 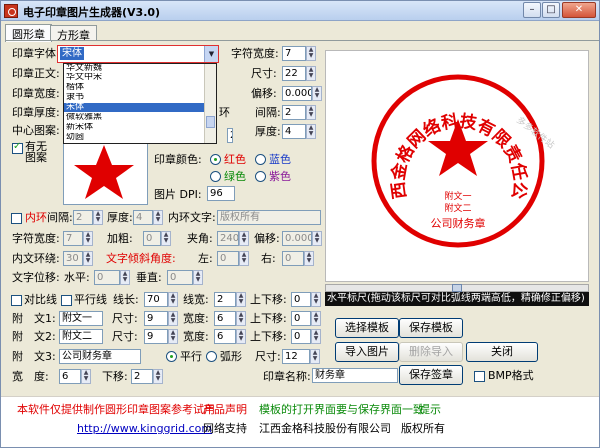 What do you see at coordinates (161, 318) in the screenshot?
I see `sub-text1-size-spinner: 9 ▲ ▼` at bounding box center [161, 318].